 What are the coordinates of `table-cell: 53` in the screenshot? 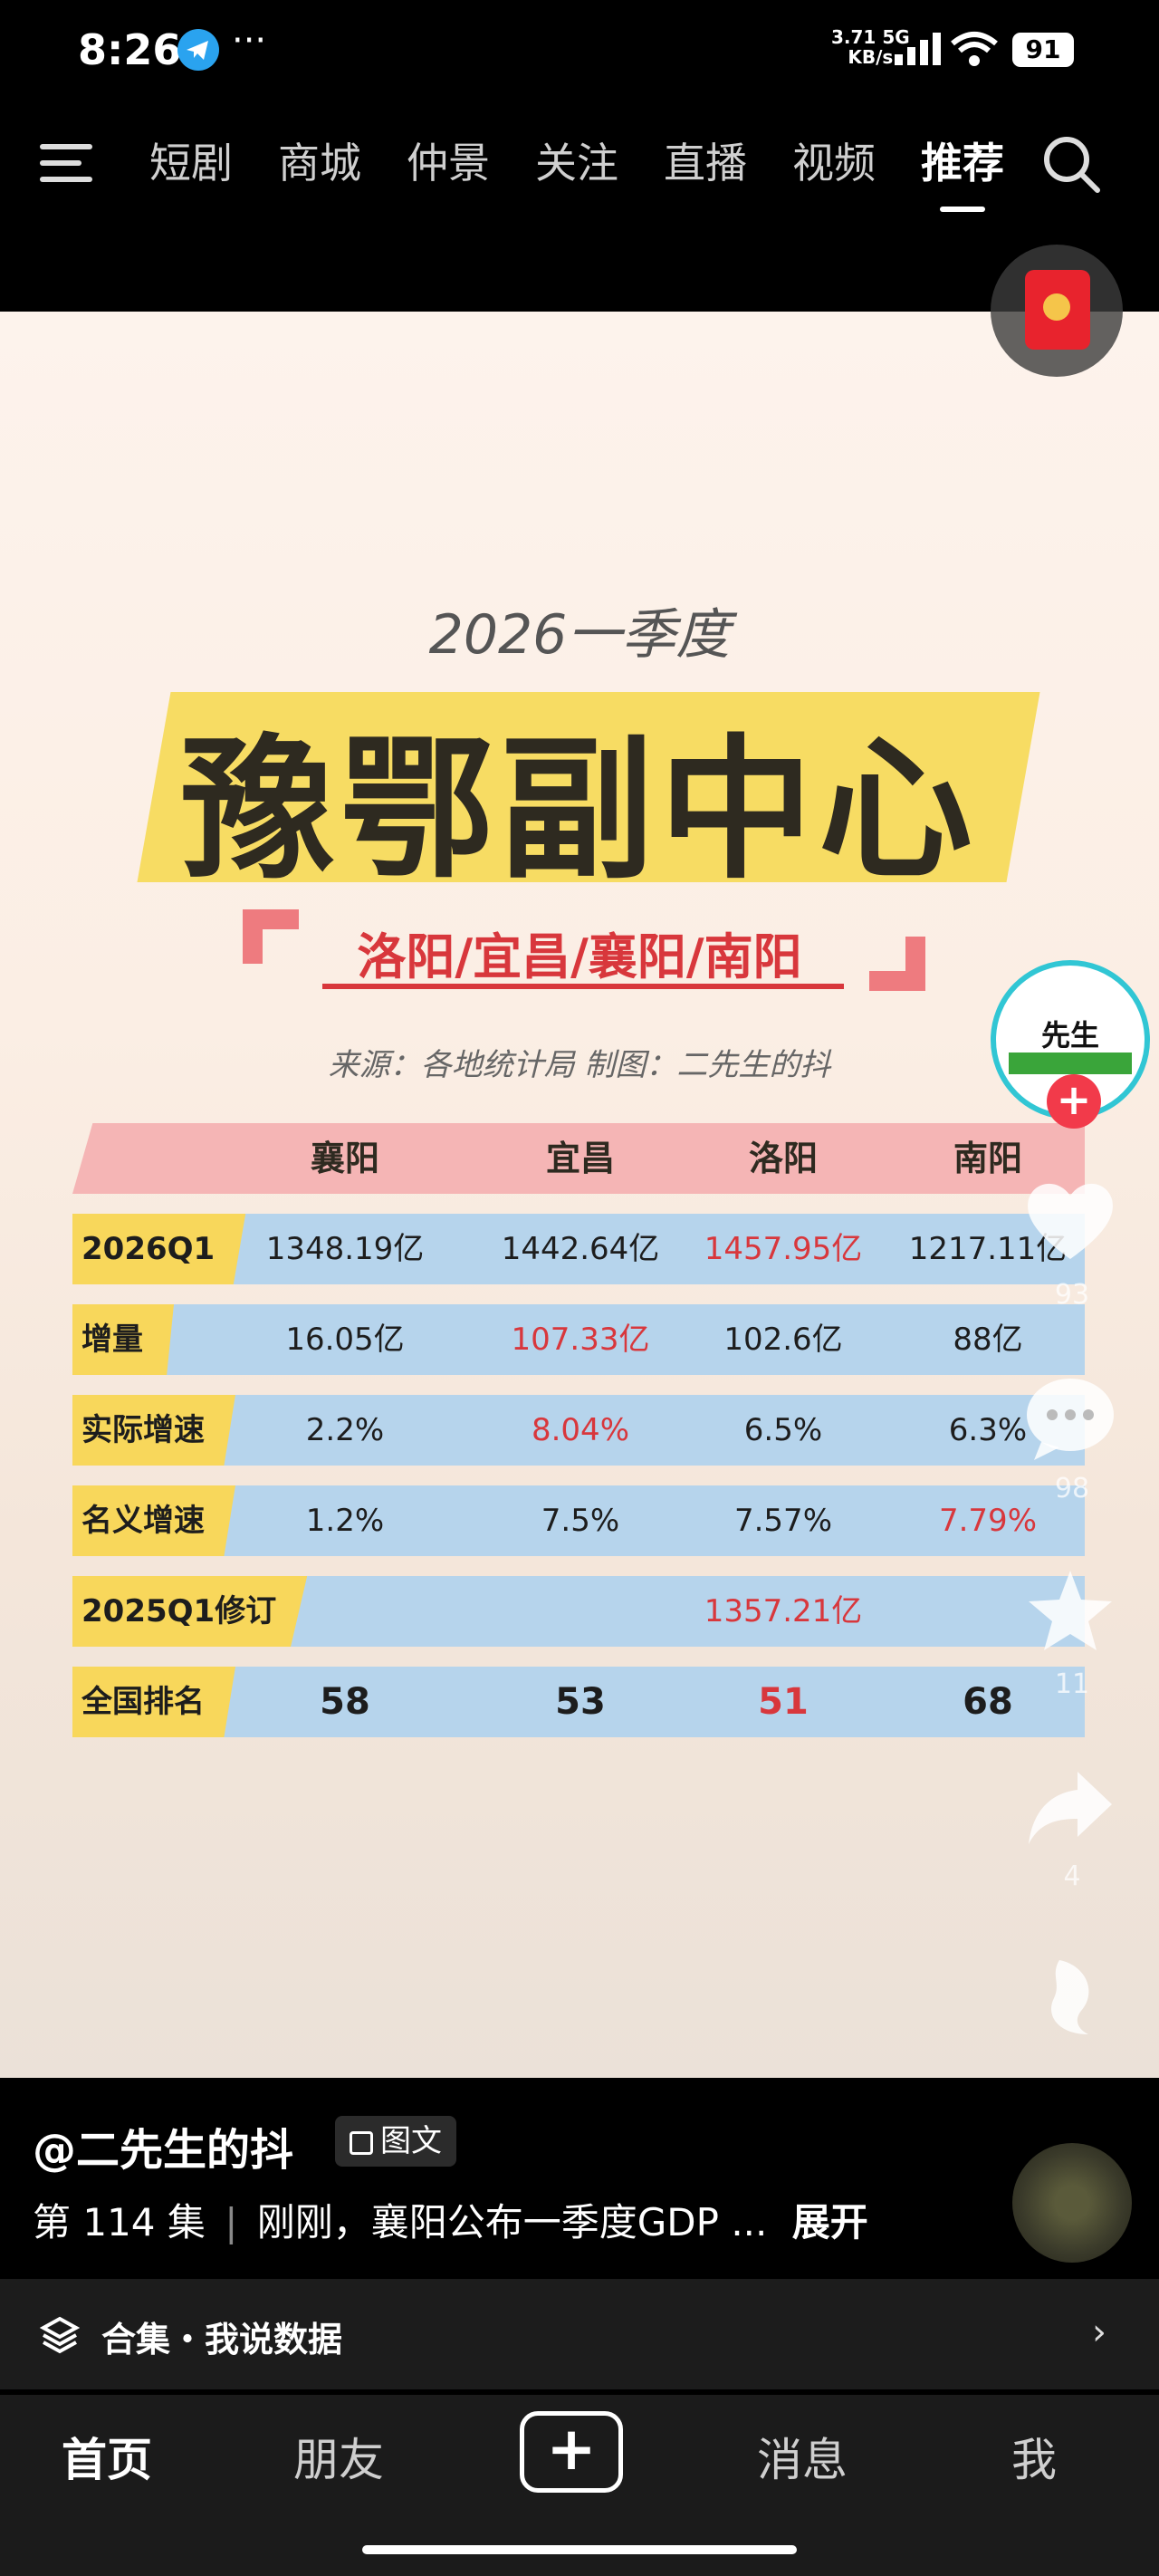 It's located at (580, 1702).